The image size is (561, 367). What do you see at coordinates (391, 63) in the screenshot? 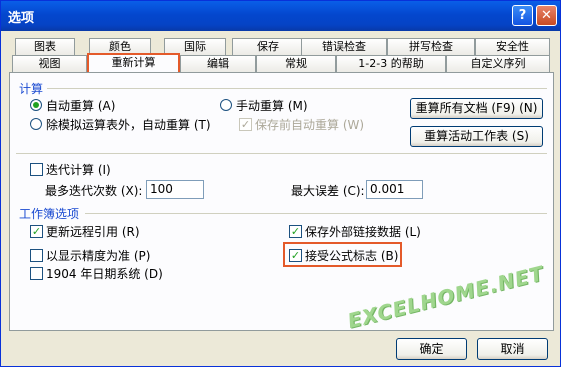
I see `tab-lotus-help: 1-2-3 的帮助` at bounding box center [391, 63].